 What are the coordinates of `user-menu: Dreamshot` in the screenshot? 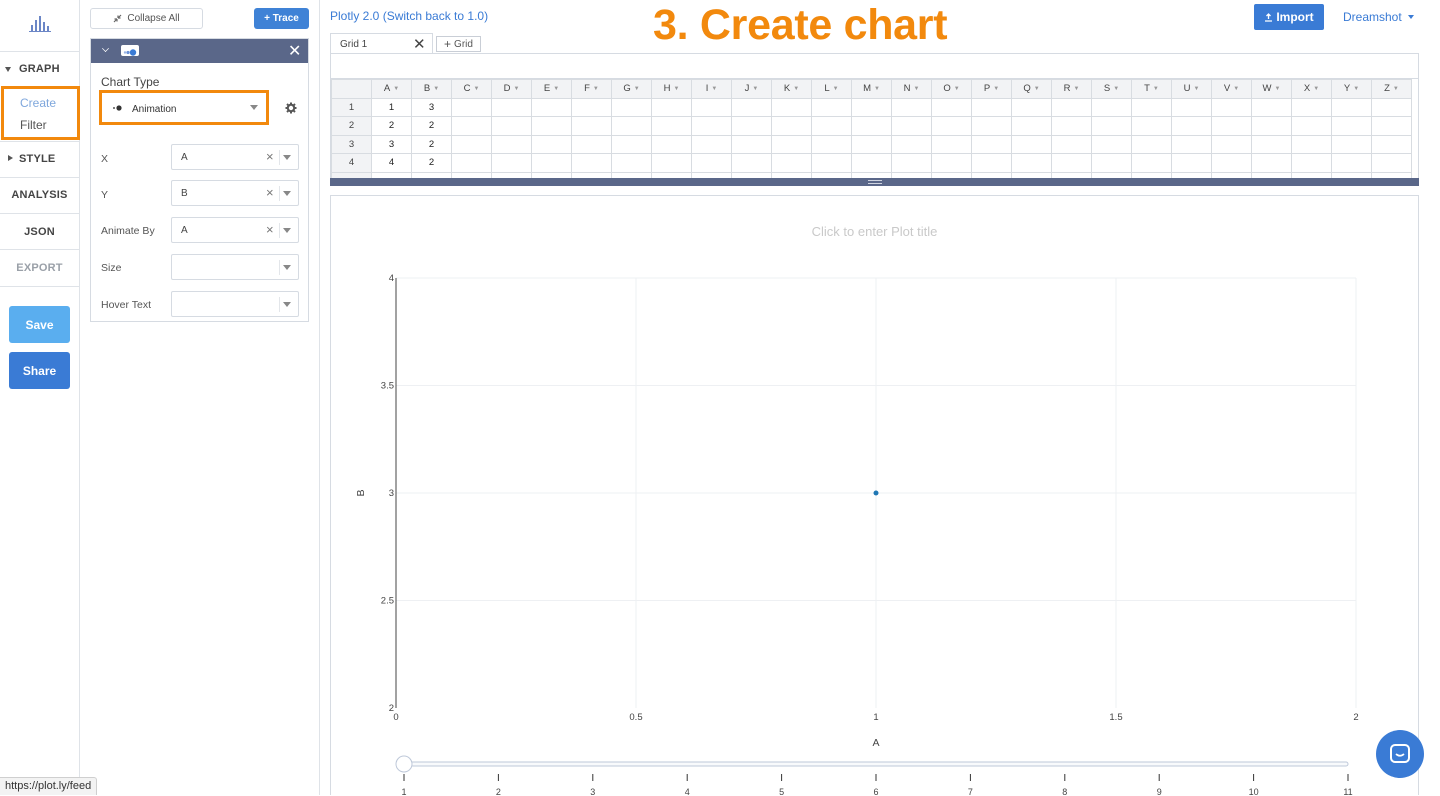 It's located at (1379, 17).